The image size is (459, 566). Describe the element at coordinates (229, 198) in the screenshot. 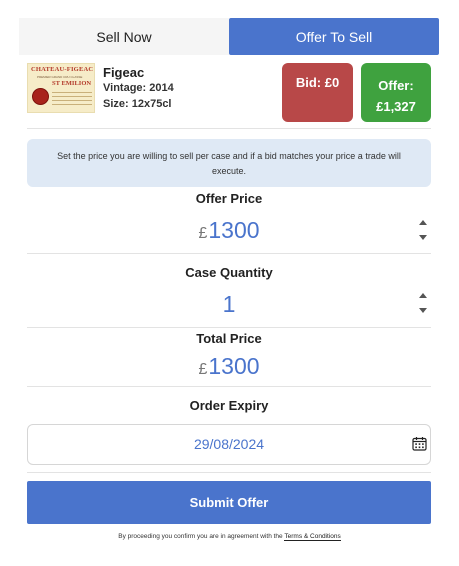

I see `offer-price-label: Offer Price` at that location.